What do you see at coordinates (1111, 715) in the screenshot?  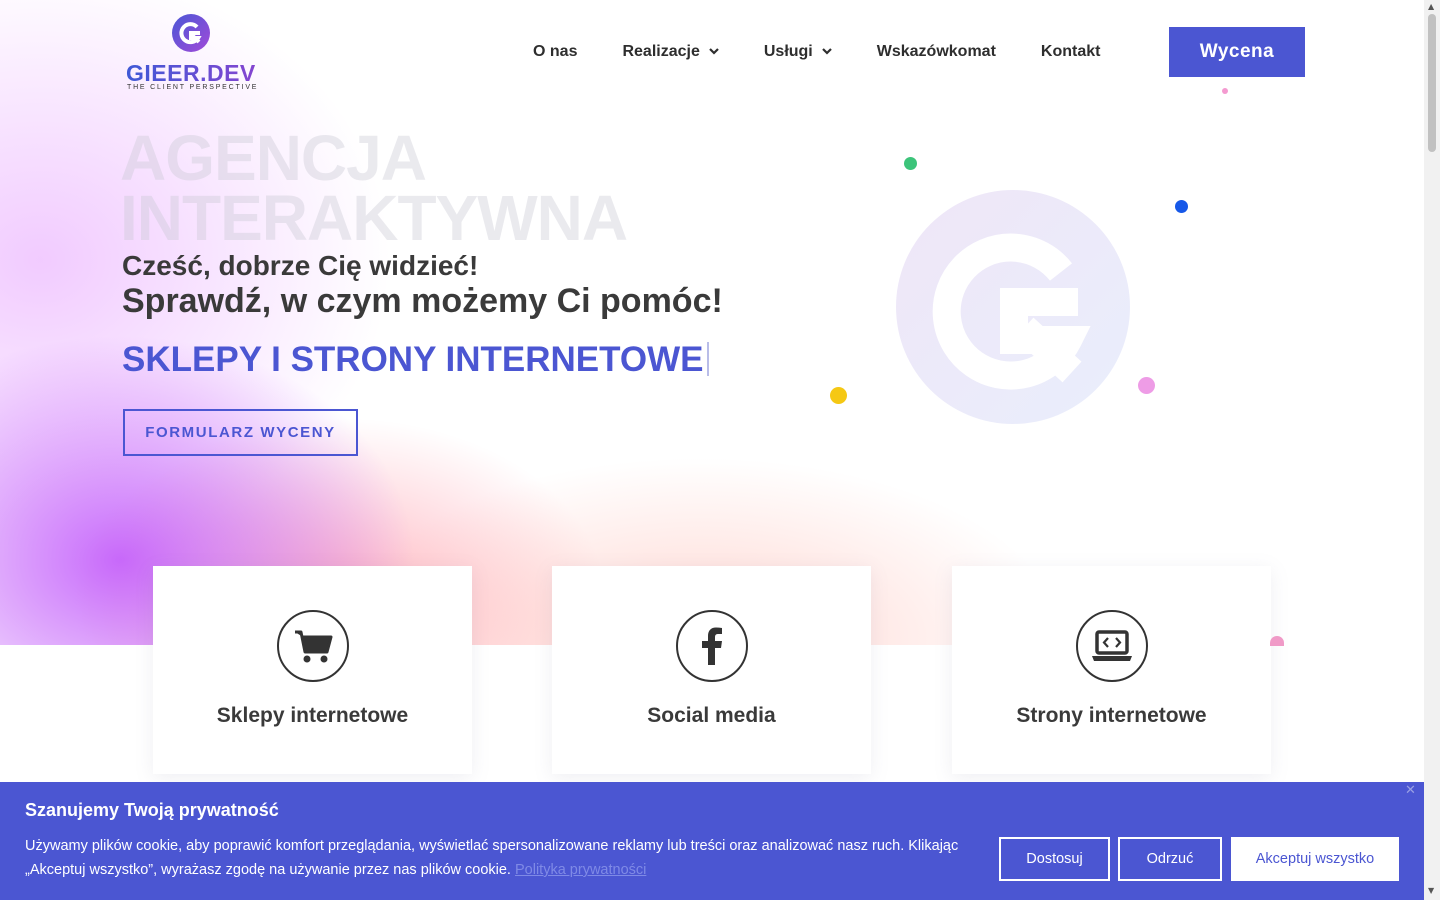 I see `service-card-label: Strony internetowe` at bounding box center [1111, 715].